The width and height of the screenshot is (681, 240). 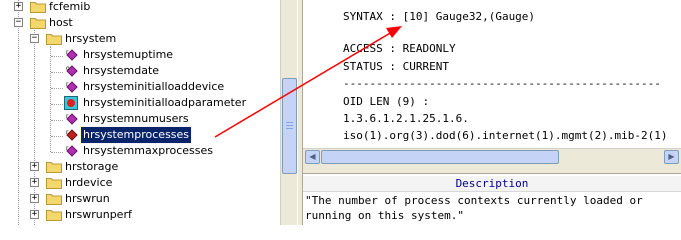 What do you see at coordinates (140, 215) in the screenshot?
I see `tree-node-hrswrunperf: + hrswrunperf` at bounding box center [140, 215].